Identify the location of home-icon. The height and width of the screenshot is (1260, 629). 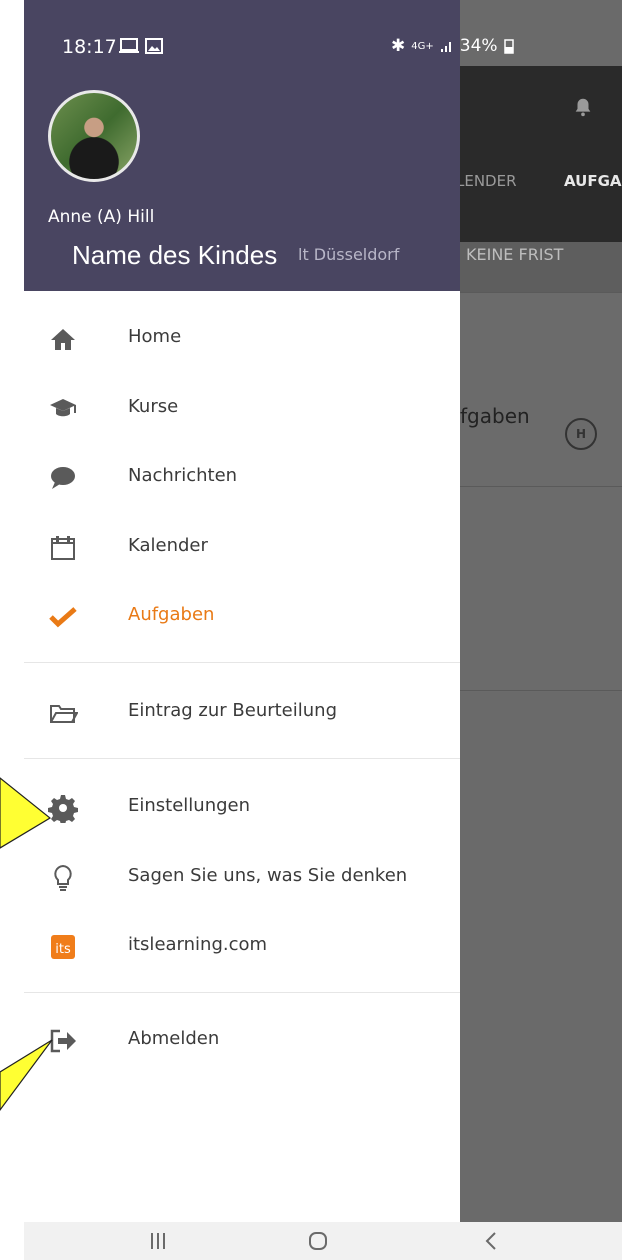
(63, 339).